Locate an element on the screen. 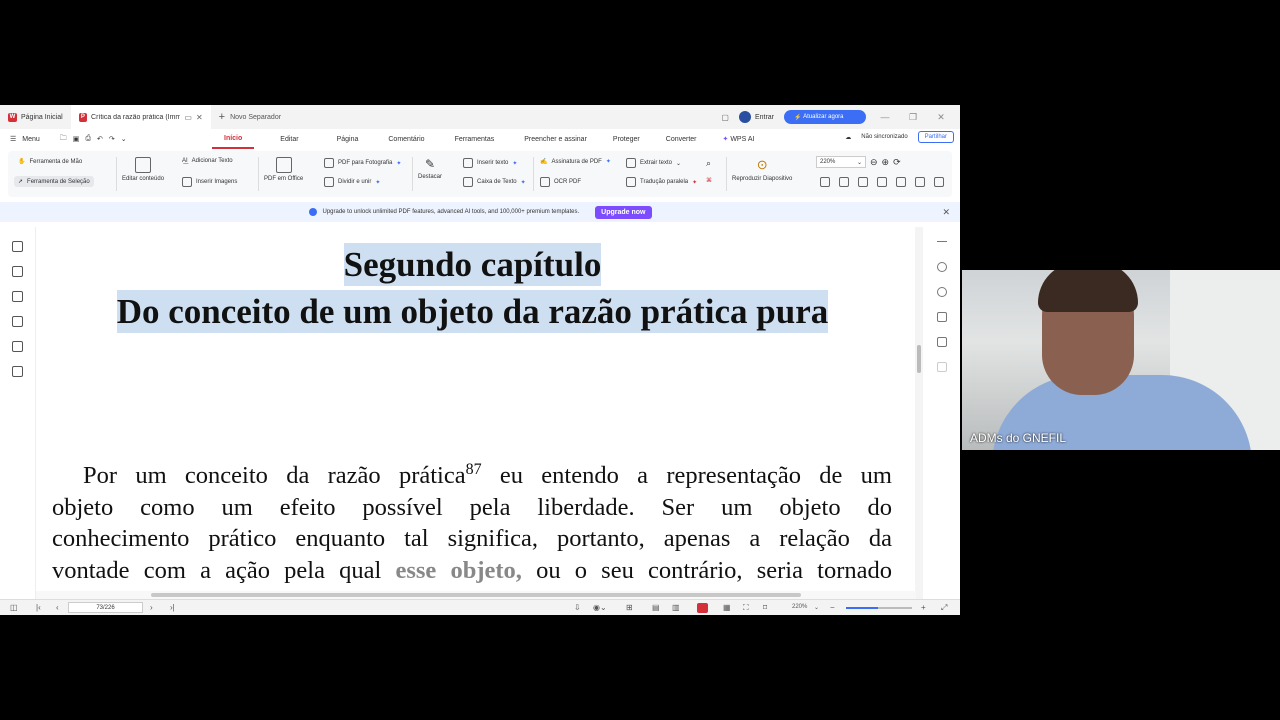  rotate-icon: ⟳ is located at coordinates (897, 162).